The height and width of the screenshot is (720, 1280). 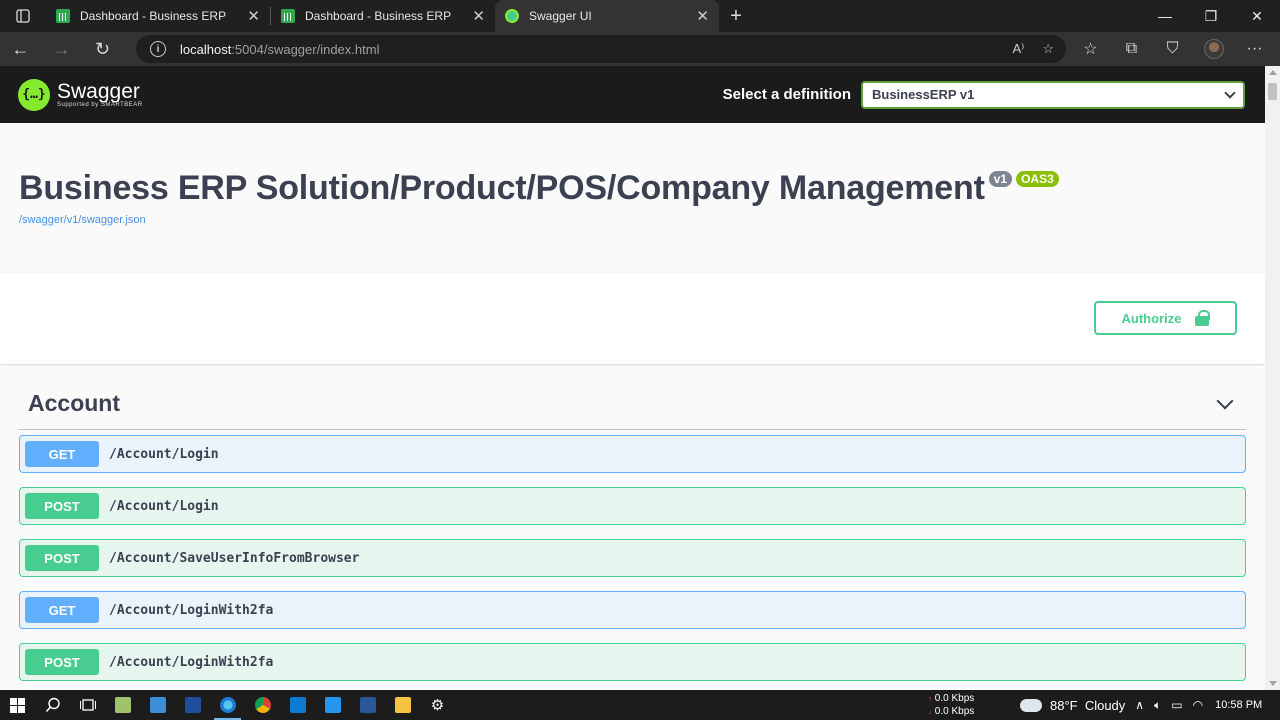 I want to click on notepad-icon, so click(x=122, y=705).